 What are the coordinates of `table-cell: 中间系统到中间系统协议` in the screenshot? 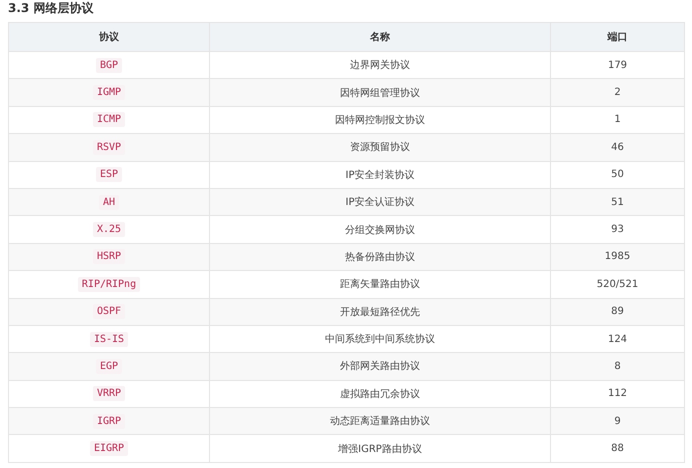 It's located at (380, 339).